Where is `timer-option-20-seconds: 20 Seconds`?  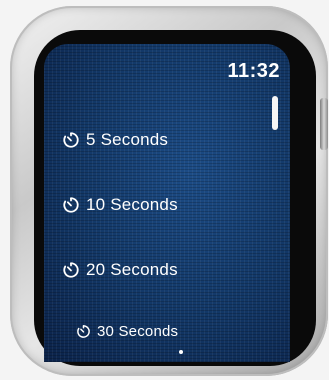
timer-option-20-seconds: 20 Seconds is located at coordinates (120, 270).